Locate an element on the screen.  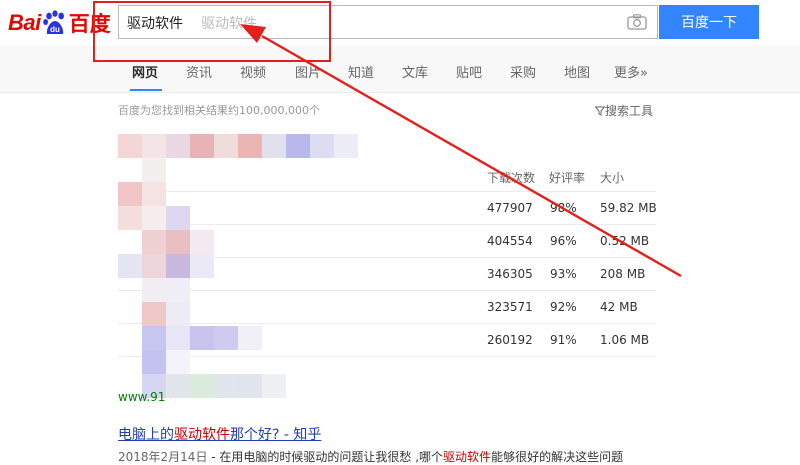
row5-downloads: 260192 is located at coordinates (510, 340).